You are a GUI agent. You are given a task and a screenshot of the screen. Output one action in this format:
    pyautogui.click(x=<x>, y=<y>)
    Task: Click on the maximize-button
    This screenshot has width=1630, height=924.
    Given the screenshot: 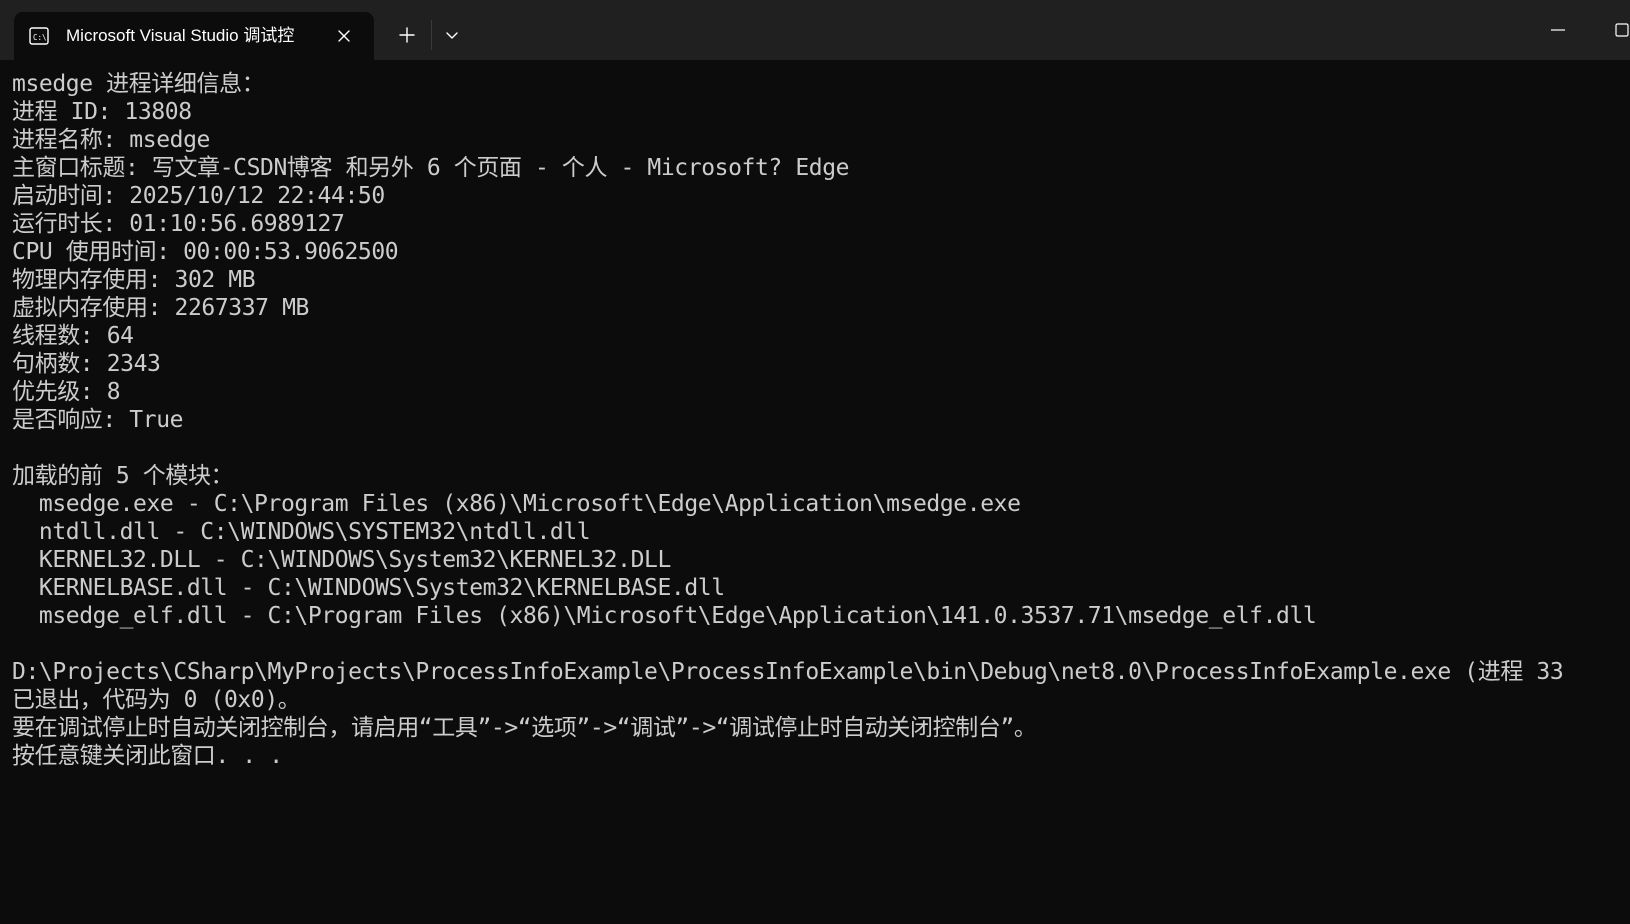 What is the action you would take?
    pyautogui.click(x=1617, y=30)
    